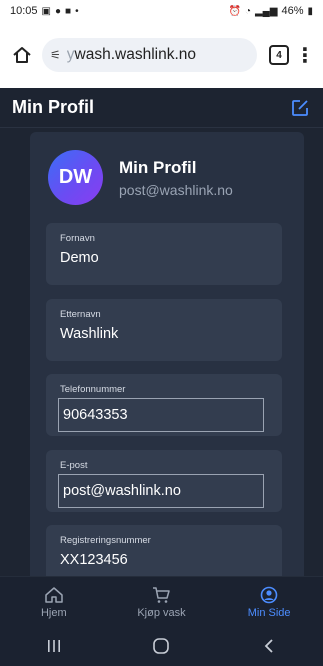 Image resolution: width=323 pixels, height=666 pixels. What do you see at coordinates (292, 11) in the screenshot?
I see `battery-percent: 46%` at bounding box center [292, 11].